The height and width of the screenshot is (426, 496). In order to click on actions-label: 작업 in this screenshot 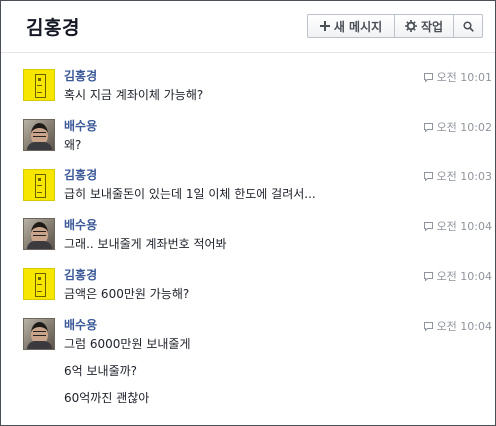, I will do `click(432, 26)`.